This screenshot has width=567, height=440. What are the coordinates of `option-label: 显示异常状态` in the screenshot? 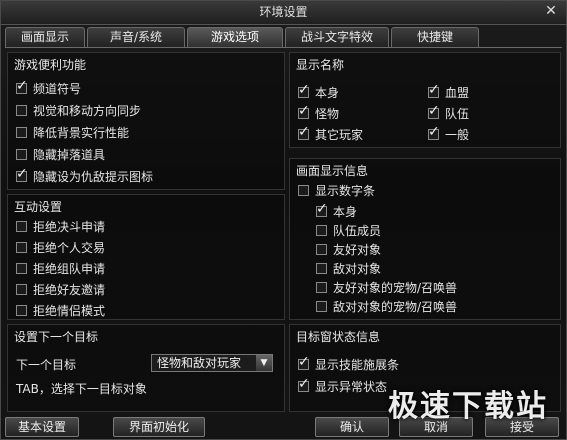 It's located at (351, 386).